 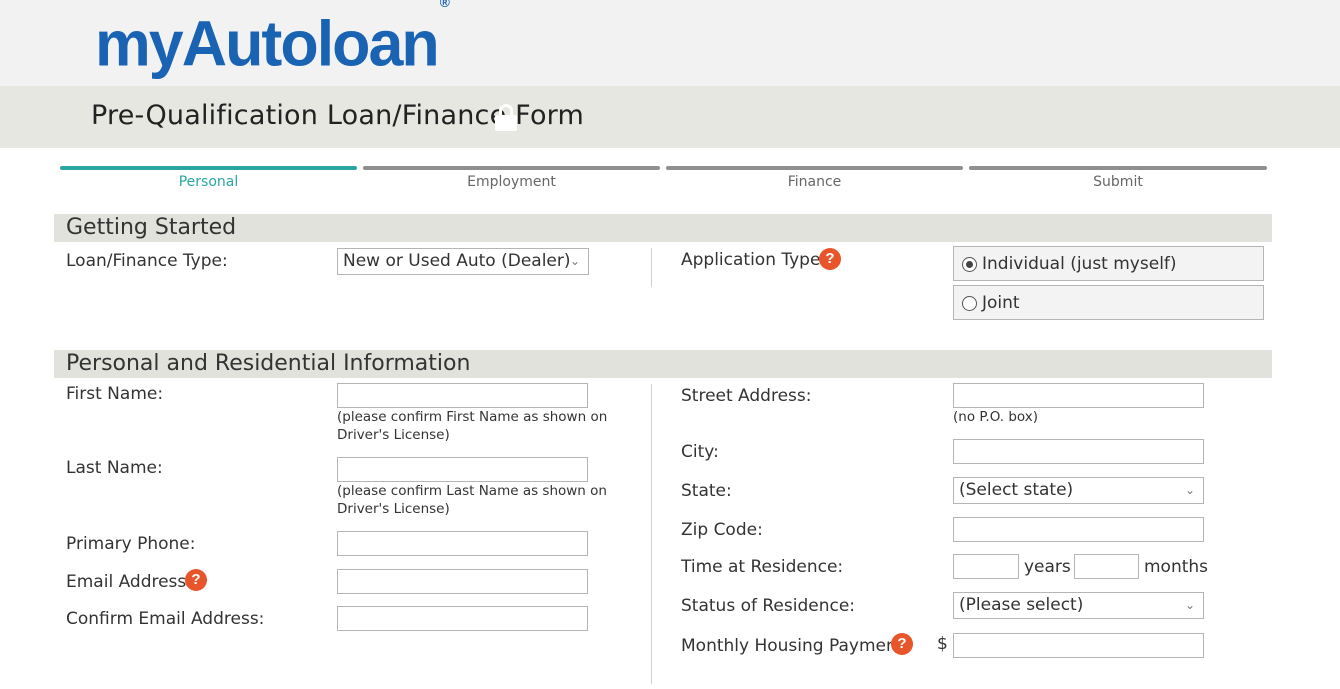 What do you see at coordinates (722, 530) in the screenshot?
I see `zip-label: Zip Code:` at bounding box center [722, 530].